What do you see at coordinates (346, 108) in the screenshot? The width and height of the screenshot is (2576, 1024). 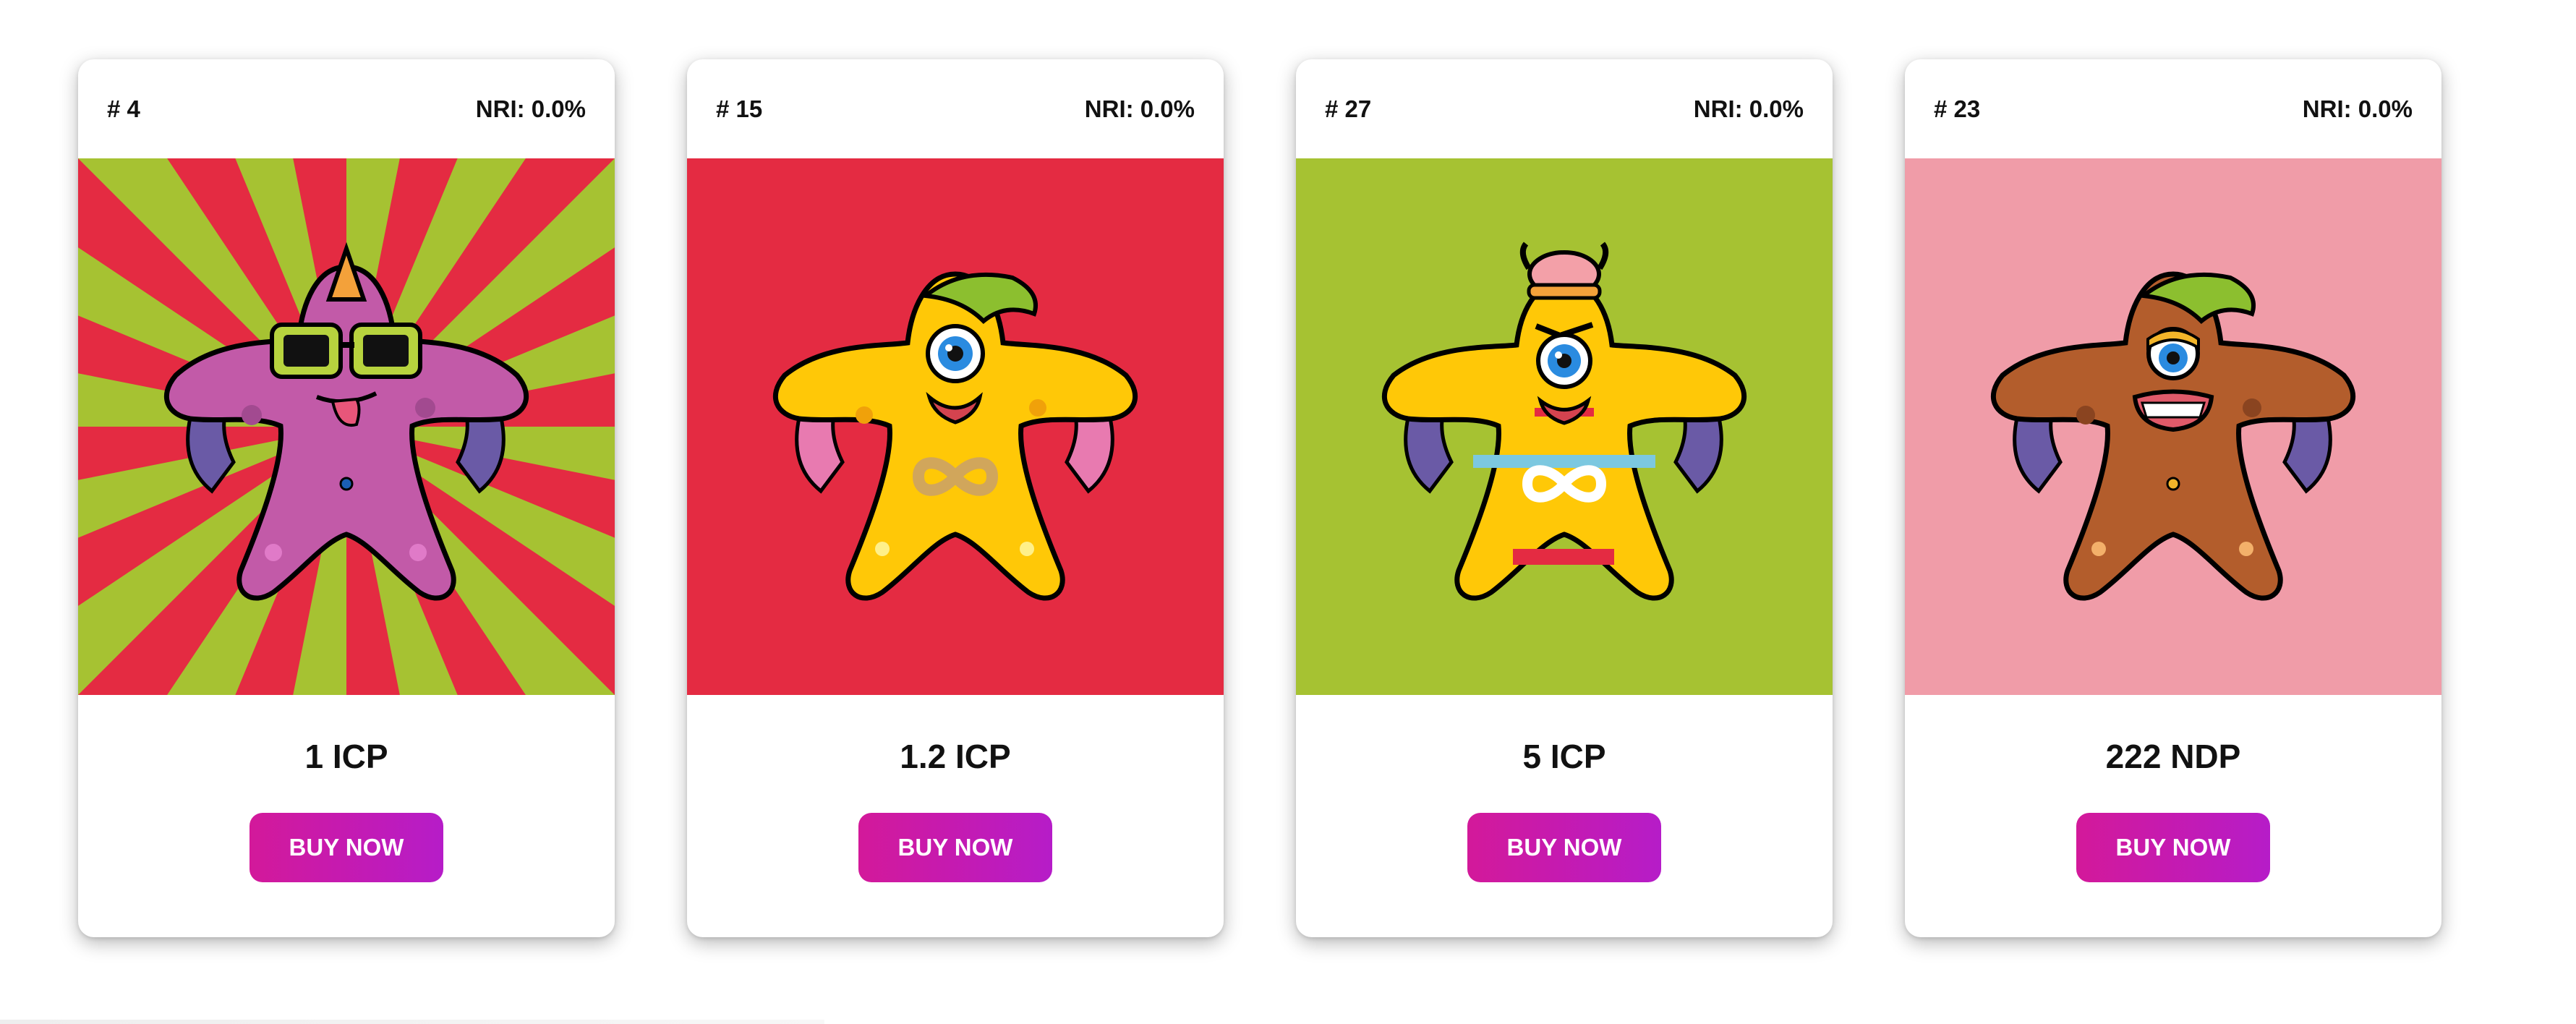 I see `card-header: # 4 NRI: 0.0%` at bounding box center [346, 108].